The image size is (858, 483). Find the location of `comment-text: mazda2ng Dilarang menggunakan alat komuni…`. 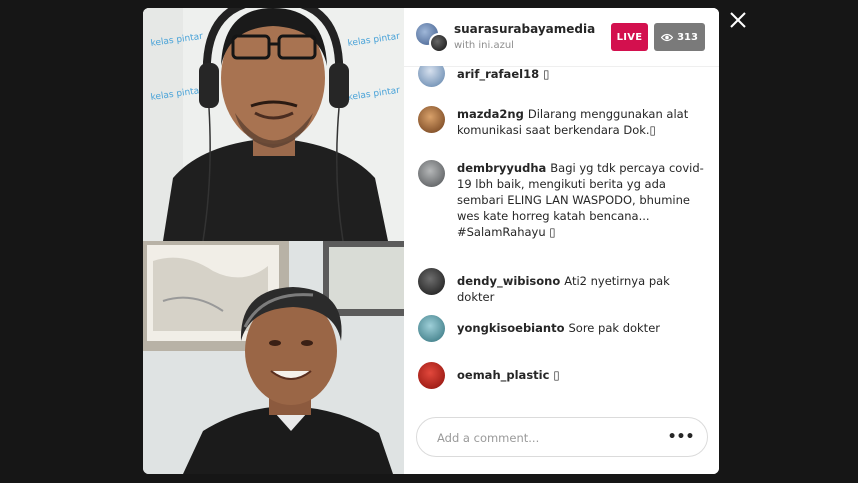

comment-text: mazda2ng Dilarang menggunakan alat komuni… is located at coordinates (583, 122).